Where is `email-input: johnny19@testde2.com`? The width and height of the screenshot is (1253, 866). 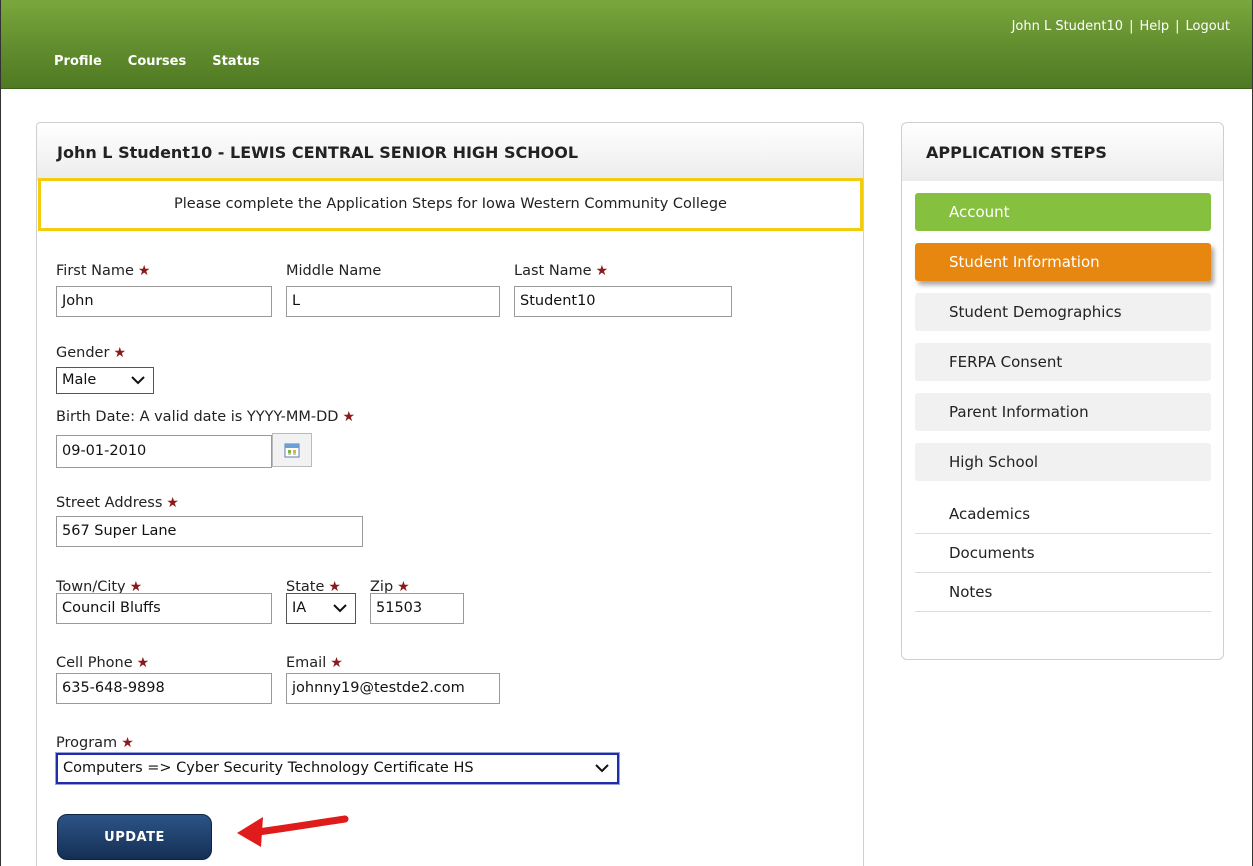
email-input: johnny19@testde2.com is located at coordinates (393, 688).